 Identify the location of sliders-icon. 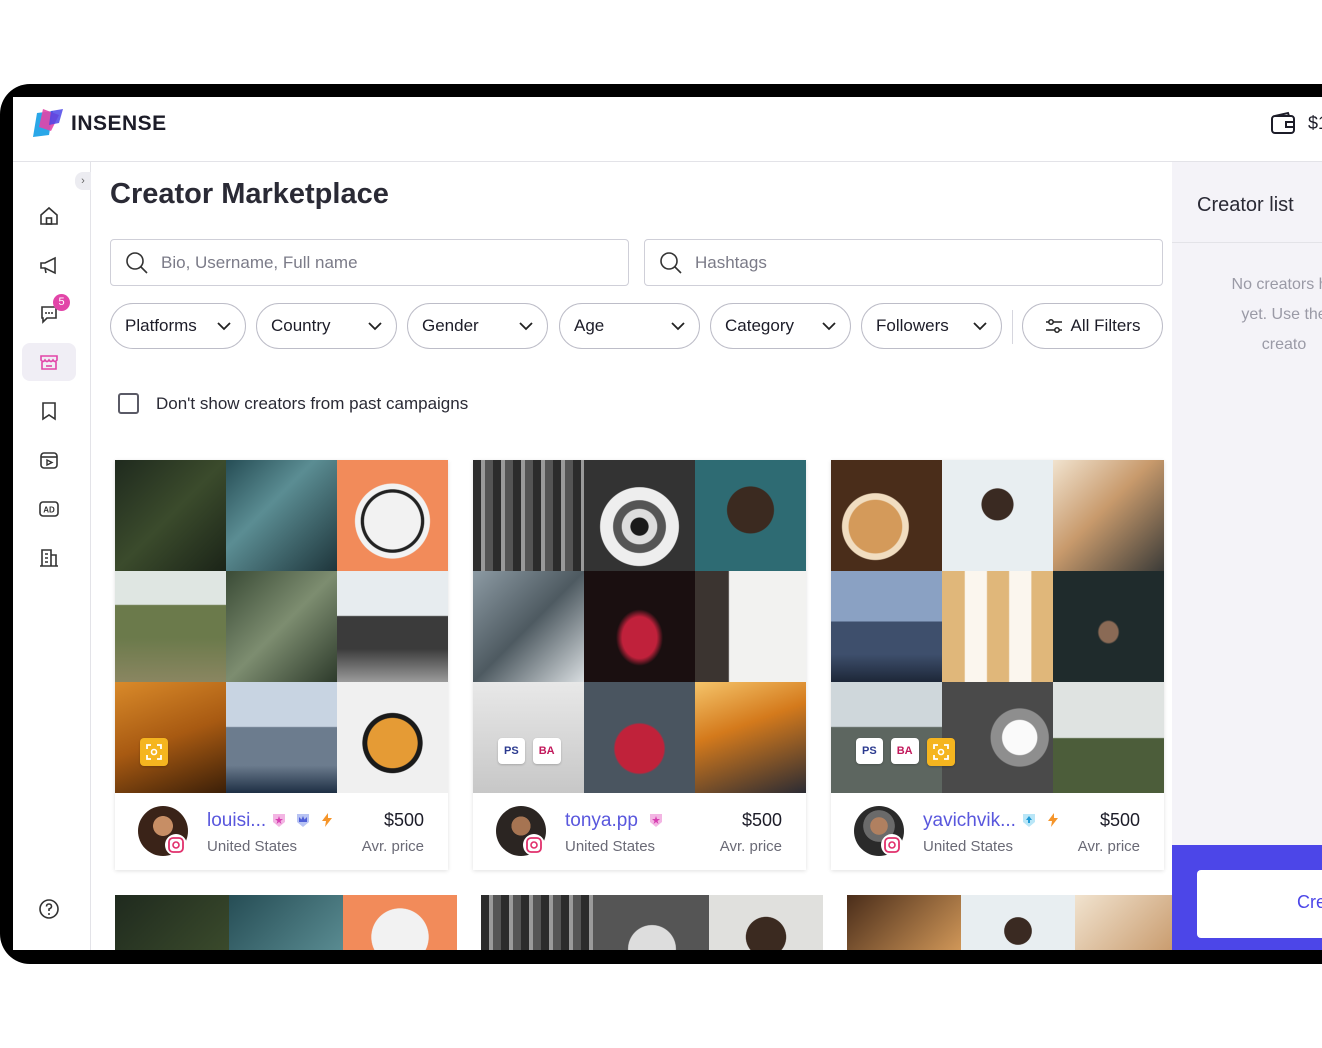
(1053, 326).